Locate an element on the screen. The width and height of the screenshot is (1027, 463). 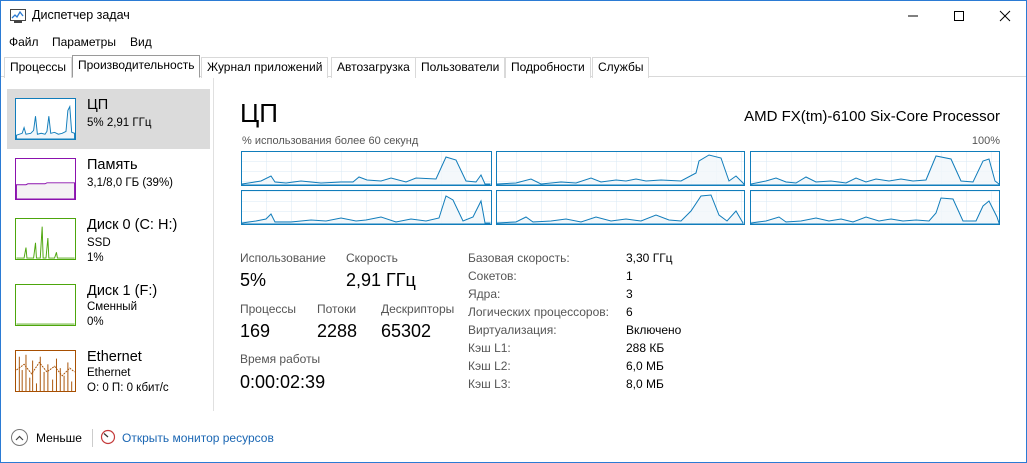
sidebar-cpu-stat: 5% 2,91 ГГц is located at coordinates (119, 123).